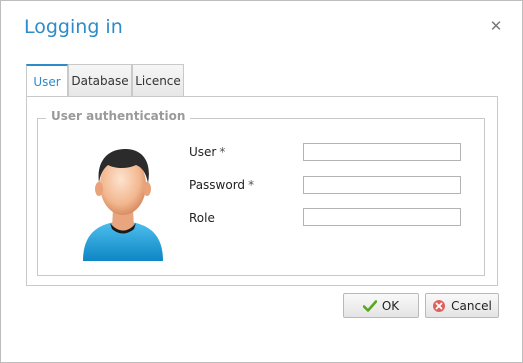  Describe the element at coordinates (471, 305) in the screenshot. I see `cancel-button-label: Cancel` at that location.